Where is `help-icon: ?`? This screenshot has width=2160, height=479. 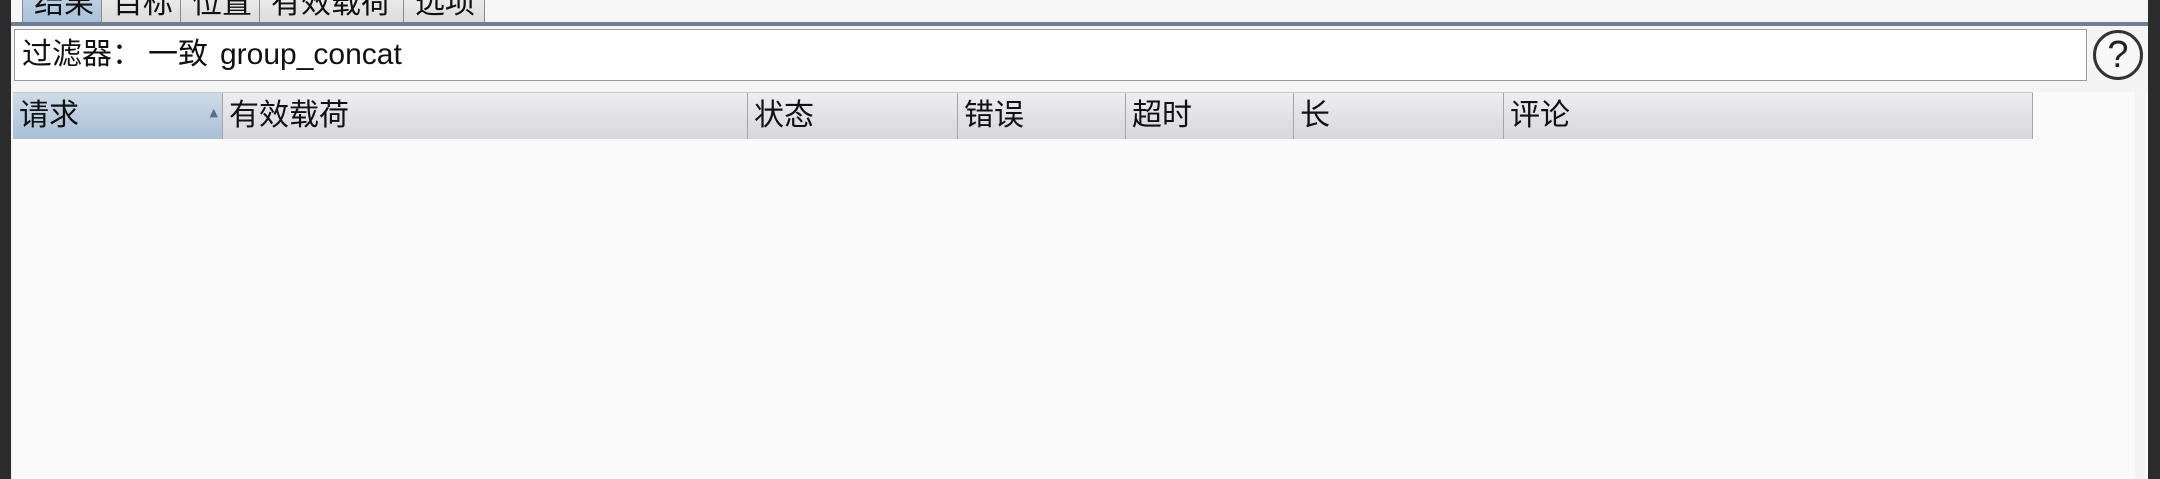
help-icon: ? is located at coordinates (2118, 55).